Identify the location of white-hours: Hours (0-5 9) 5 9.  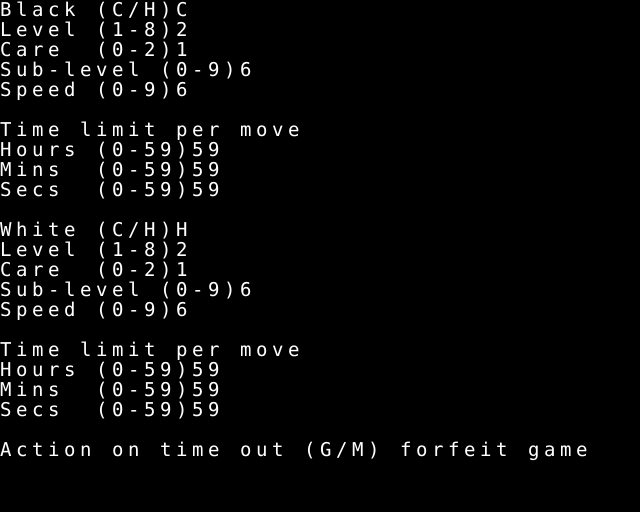
(320, 370).